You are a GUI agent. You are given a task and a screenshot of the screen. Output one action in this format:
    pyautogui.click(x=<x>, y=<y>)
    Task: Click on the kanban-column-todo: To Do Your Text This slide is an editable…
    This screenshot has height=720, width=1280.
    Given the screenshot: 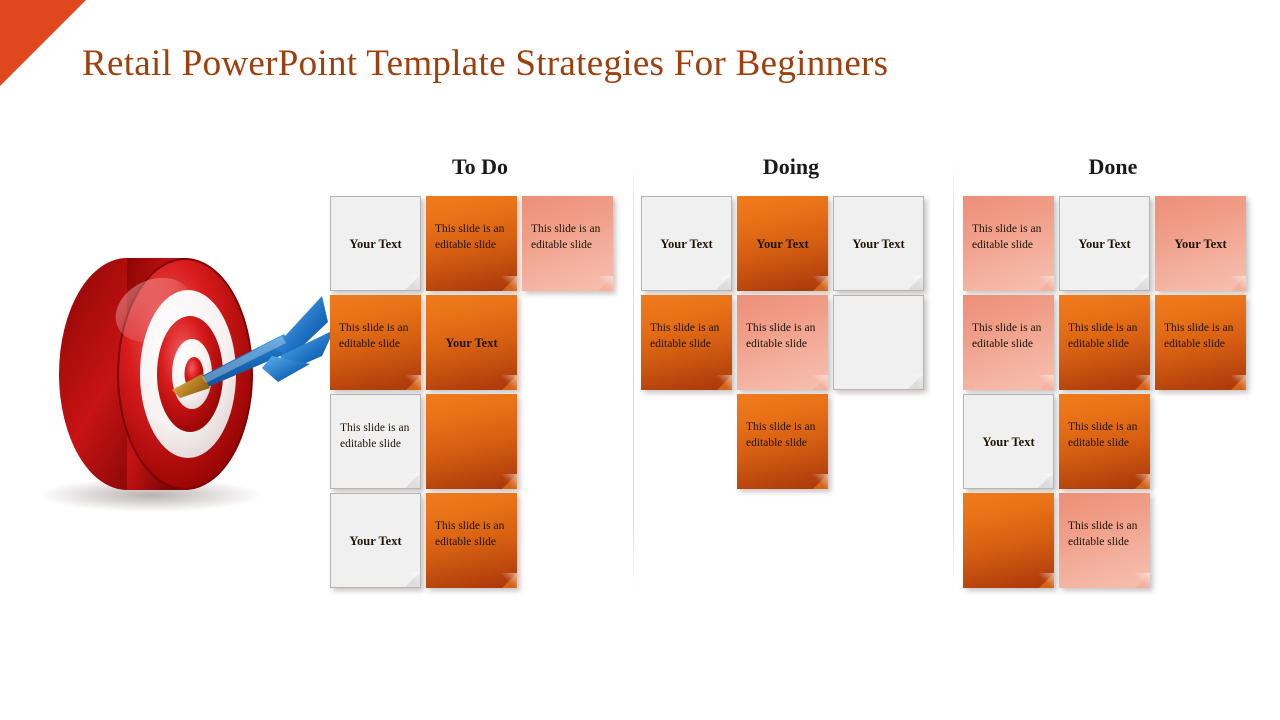 What is the action you would take?
    pyautogui.click(x=480, y=371)
    